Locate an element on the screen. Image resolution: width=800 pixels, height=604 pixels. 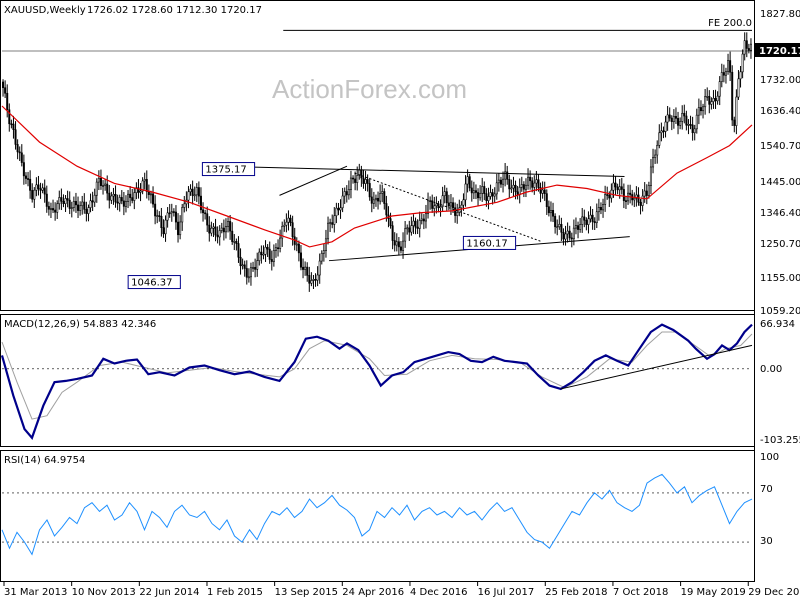
trendline is located at coordinates (428, 171).